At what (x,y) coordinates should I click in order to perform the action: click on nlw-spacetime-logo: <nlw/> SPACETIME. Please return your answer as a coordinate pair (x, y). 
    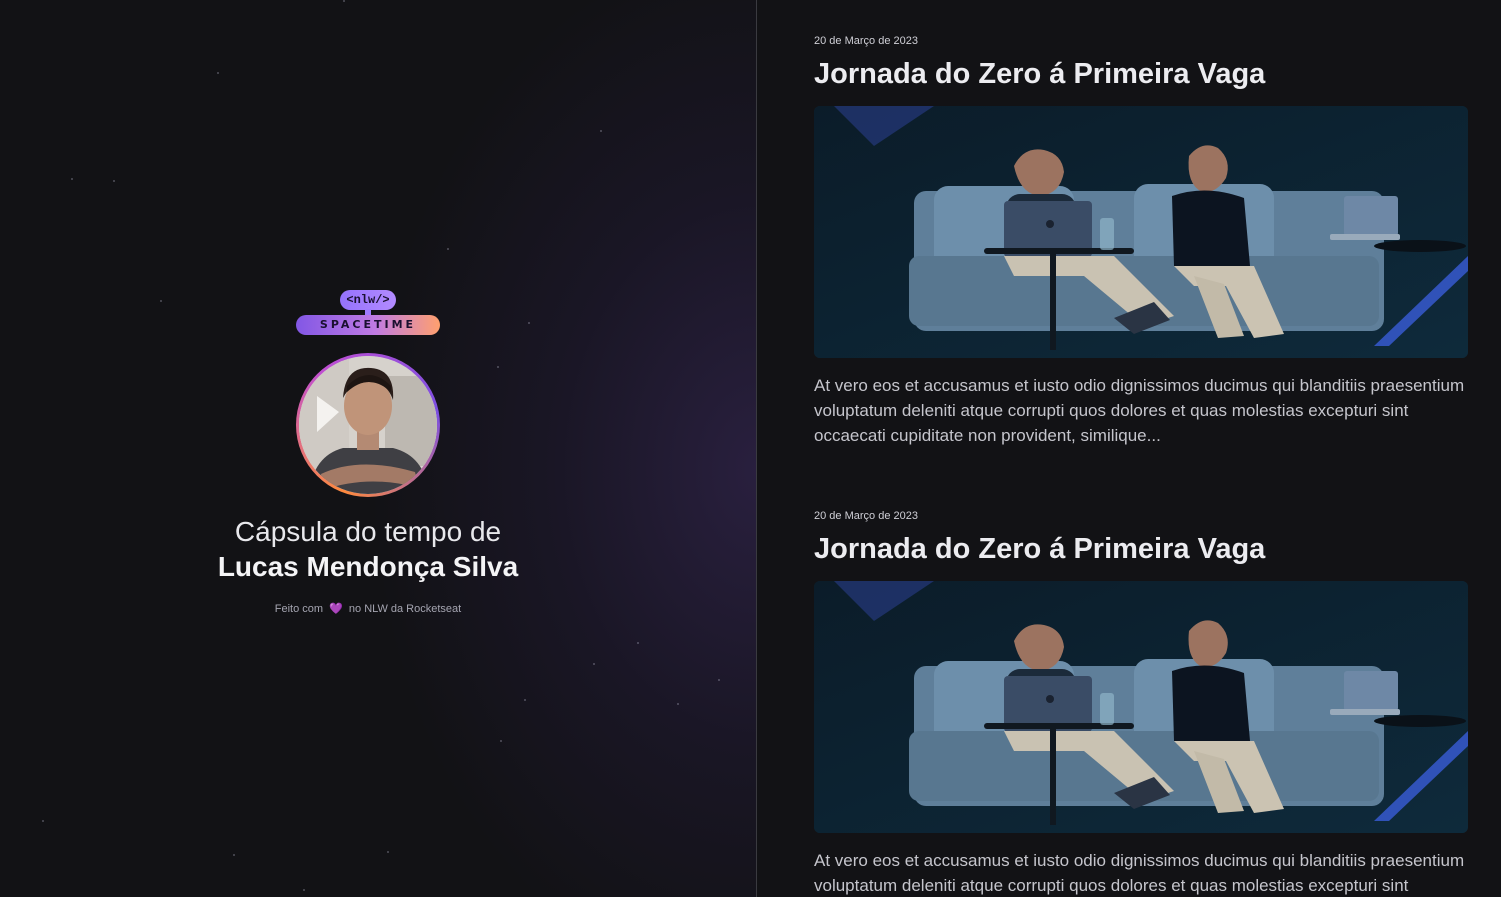
    Looking at the image, I should click on (368, 313).